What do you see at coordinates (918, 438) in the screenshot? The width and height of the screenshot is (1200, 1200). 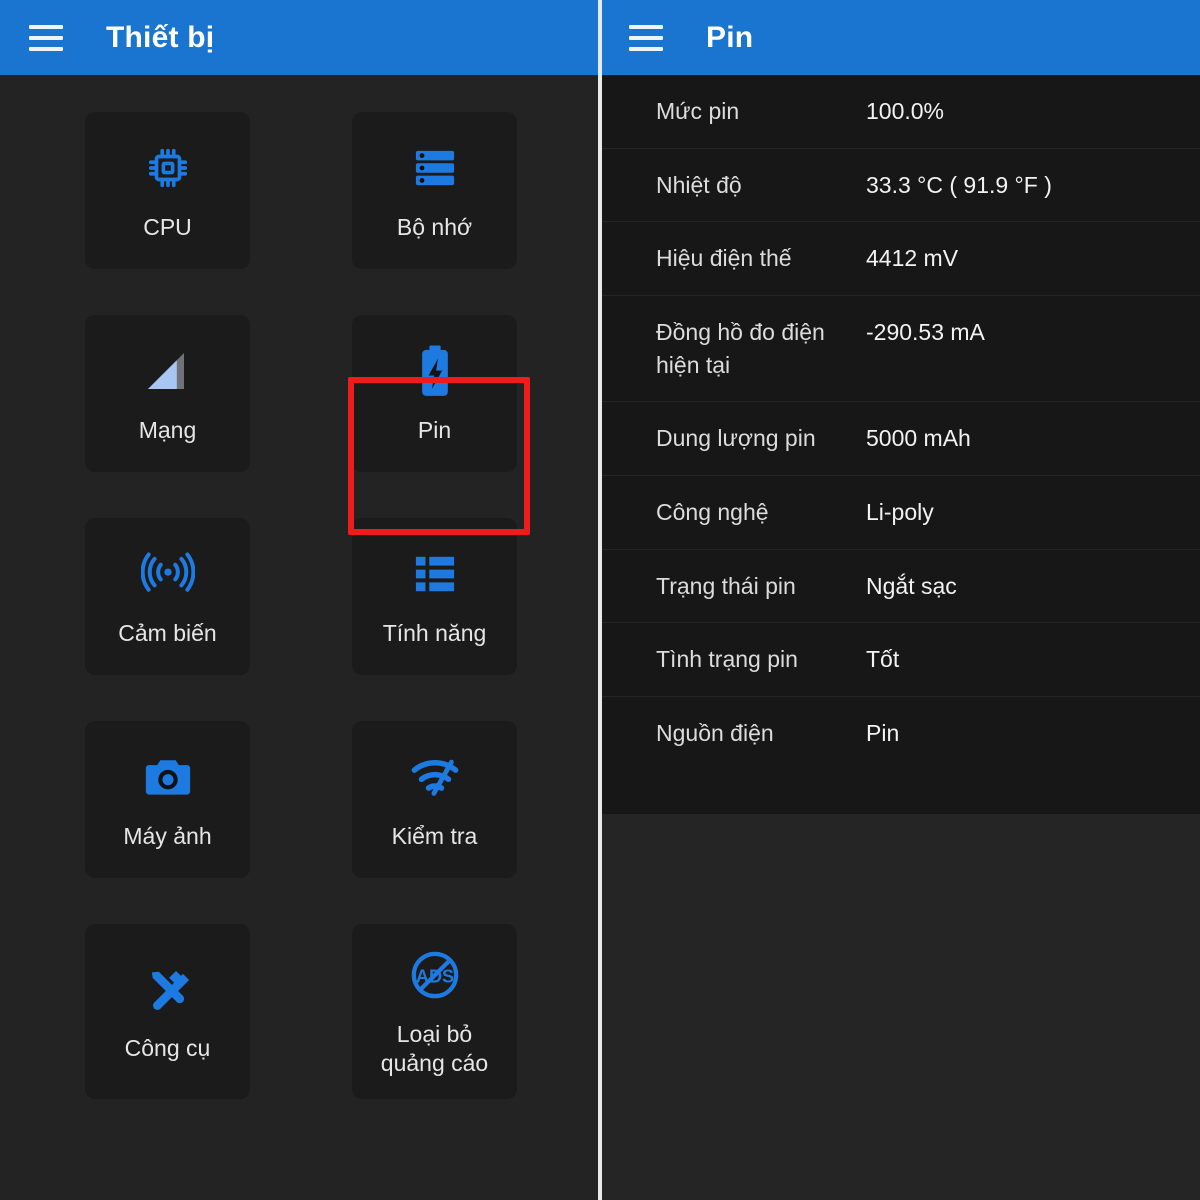 I see `info-value: 5000 mAh` at bounding box center [918, 438].